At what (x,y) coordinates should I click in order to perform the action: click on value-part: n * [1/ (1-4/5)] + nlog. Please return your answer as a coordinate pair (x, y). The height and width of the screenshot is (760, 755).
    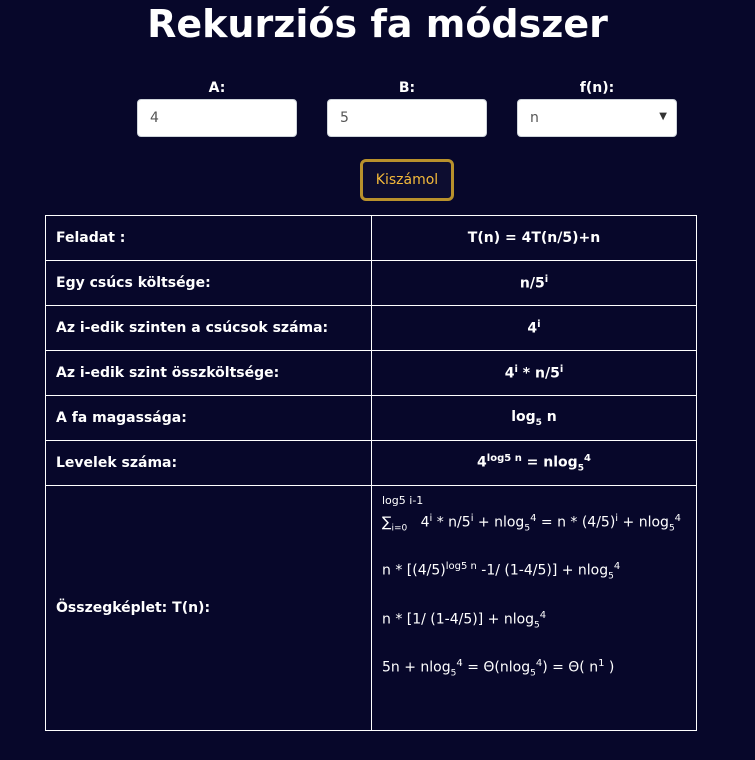
    Looking at the image, I should click on (458, 619).